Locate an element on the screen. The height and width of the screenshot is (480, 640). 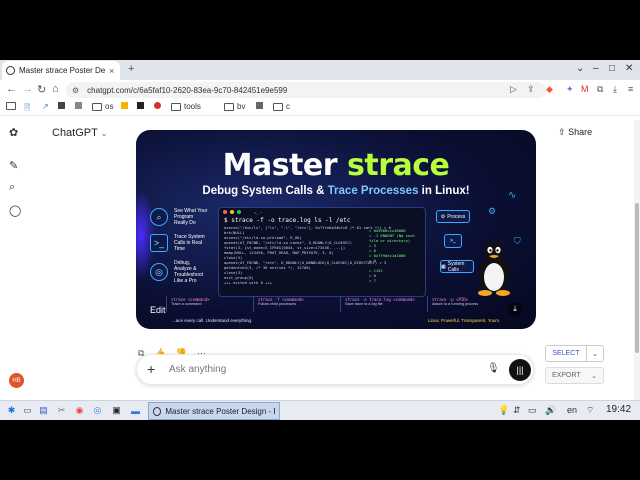
start-menu-icon: ✱ is located at coordinates (11, 410).